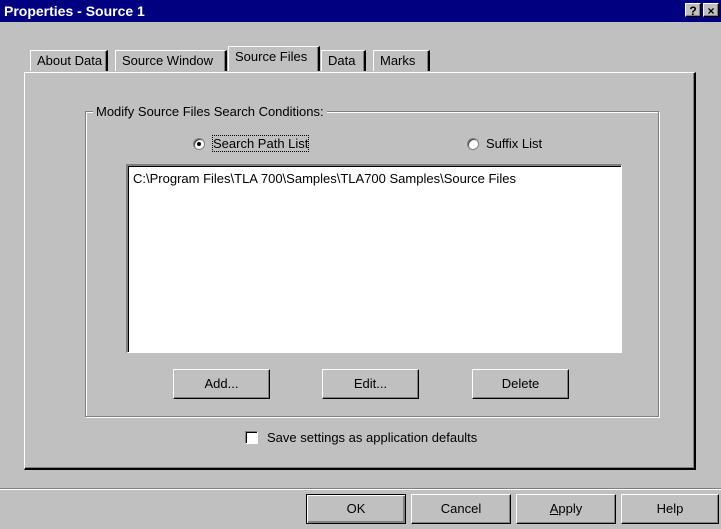  What do you see at coordinates (343, 60) in the screenshot?
I see `tab-data: Data` at bounding box center [343, 60].